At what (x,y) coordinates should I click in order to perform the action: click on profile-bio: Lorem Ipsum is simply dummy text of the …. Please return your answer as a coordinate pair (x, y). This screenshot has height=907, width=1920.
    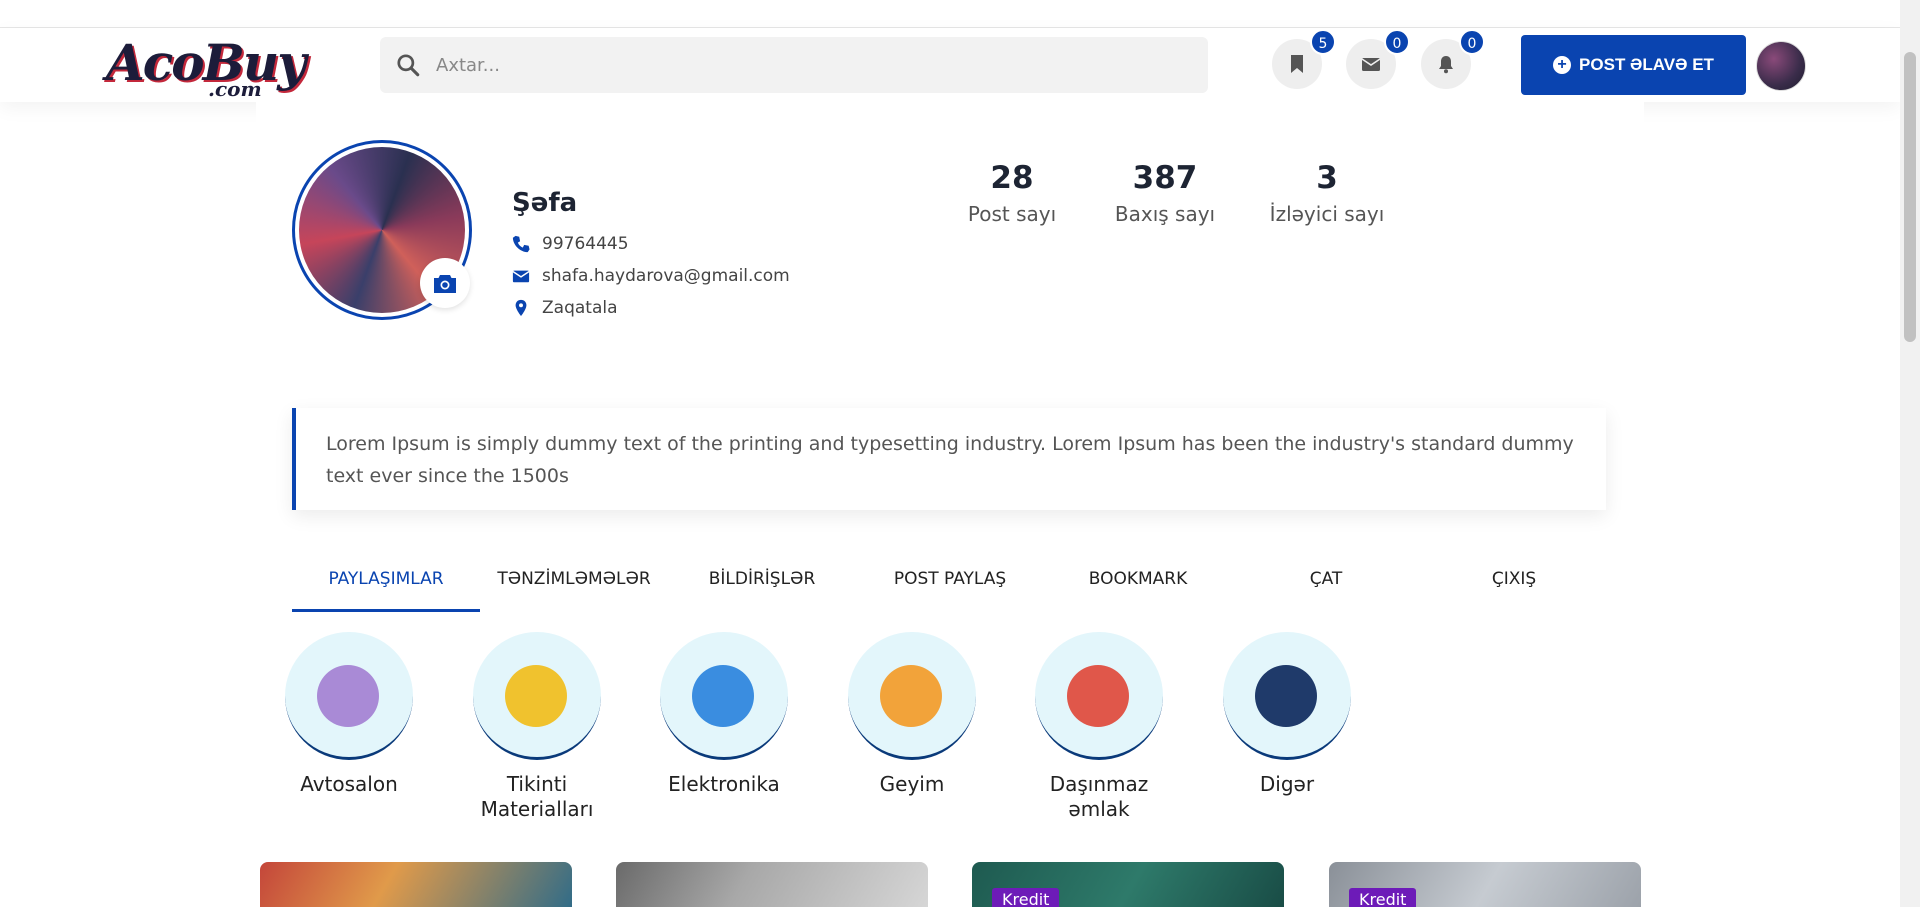
    Looking at the image, I should click on (949, 459).